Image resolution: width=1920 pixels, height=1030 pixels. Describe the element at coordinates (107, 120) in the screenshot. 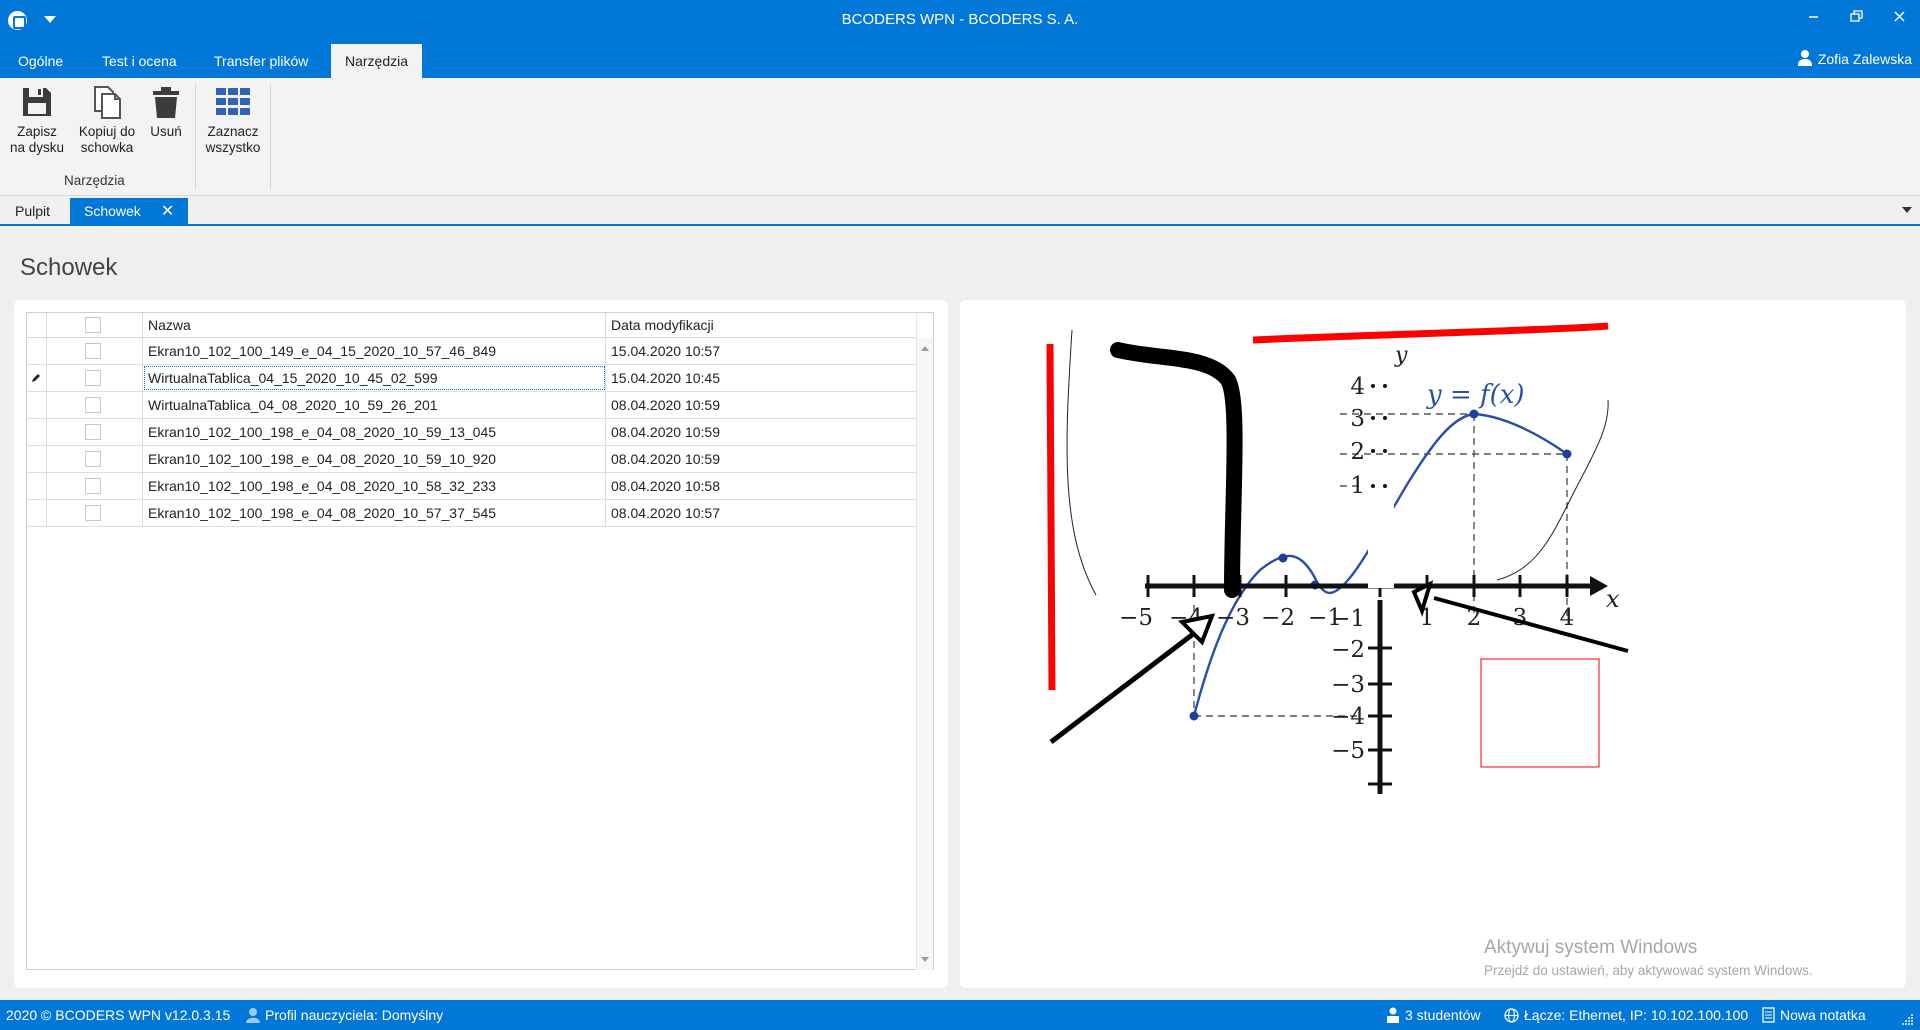

I see `copy-to-clipboard-button: Kopiuj do schowka` at that location.